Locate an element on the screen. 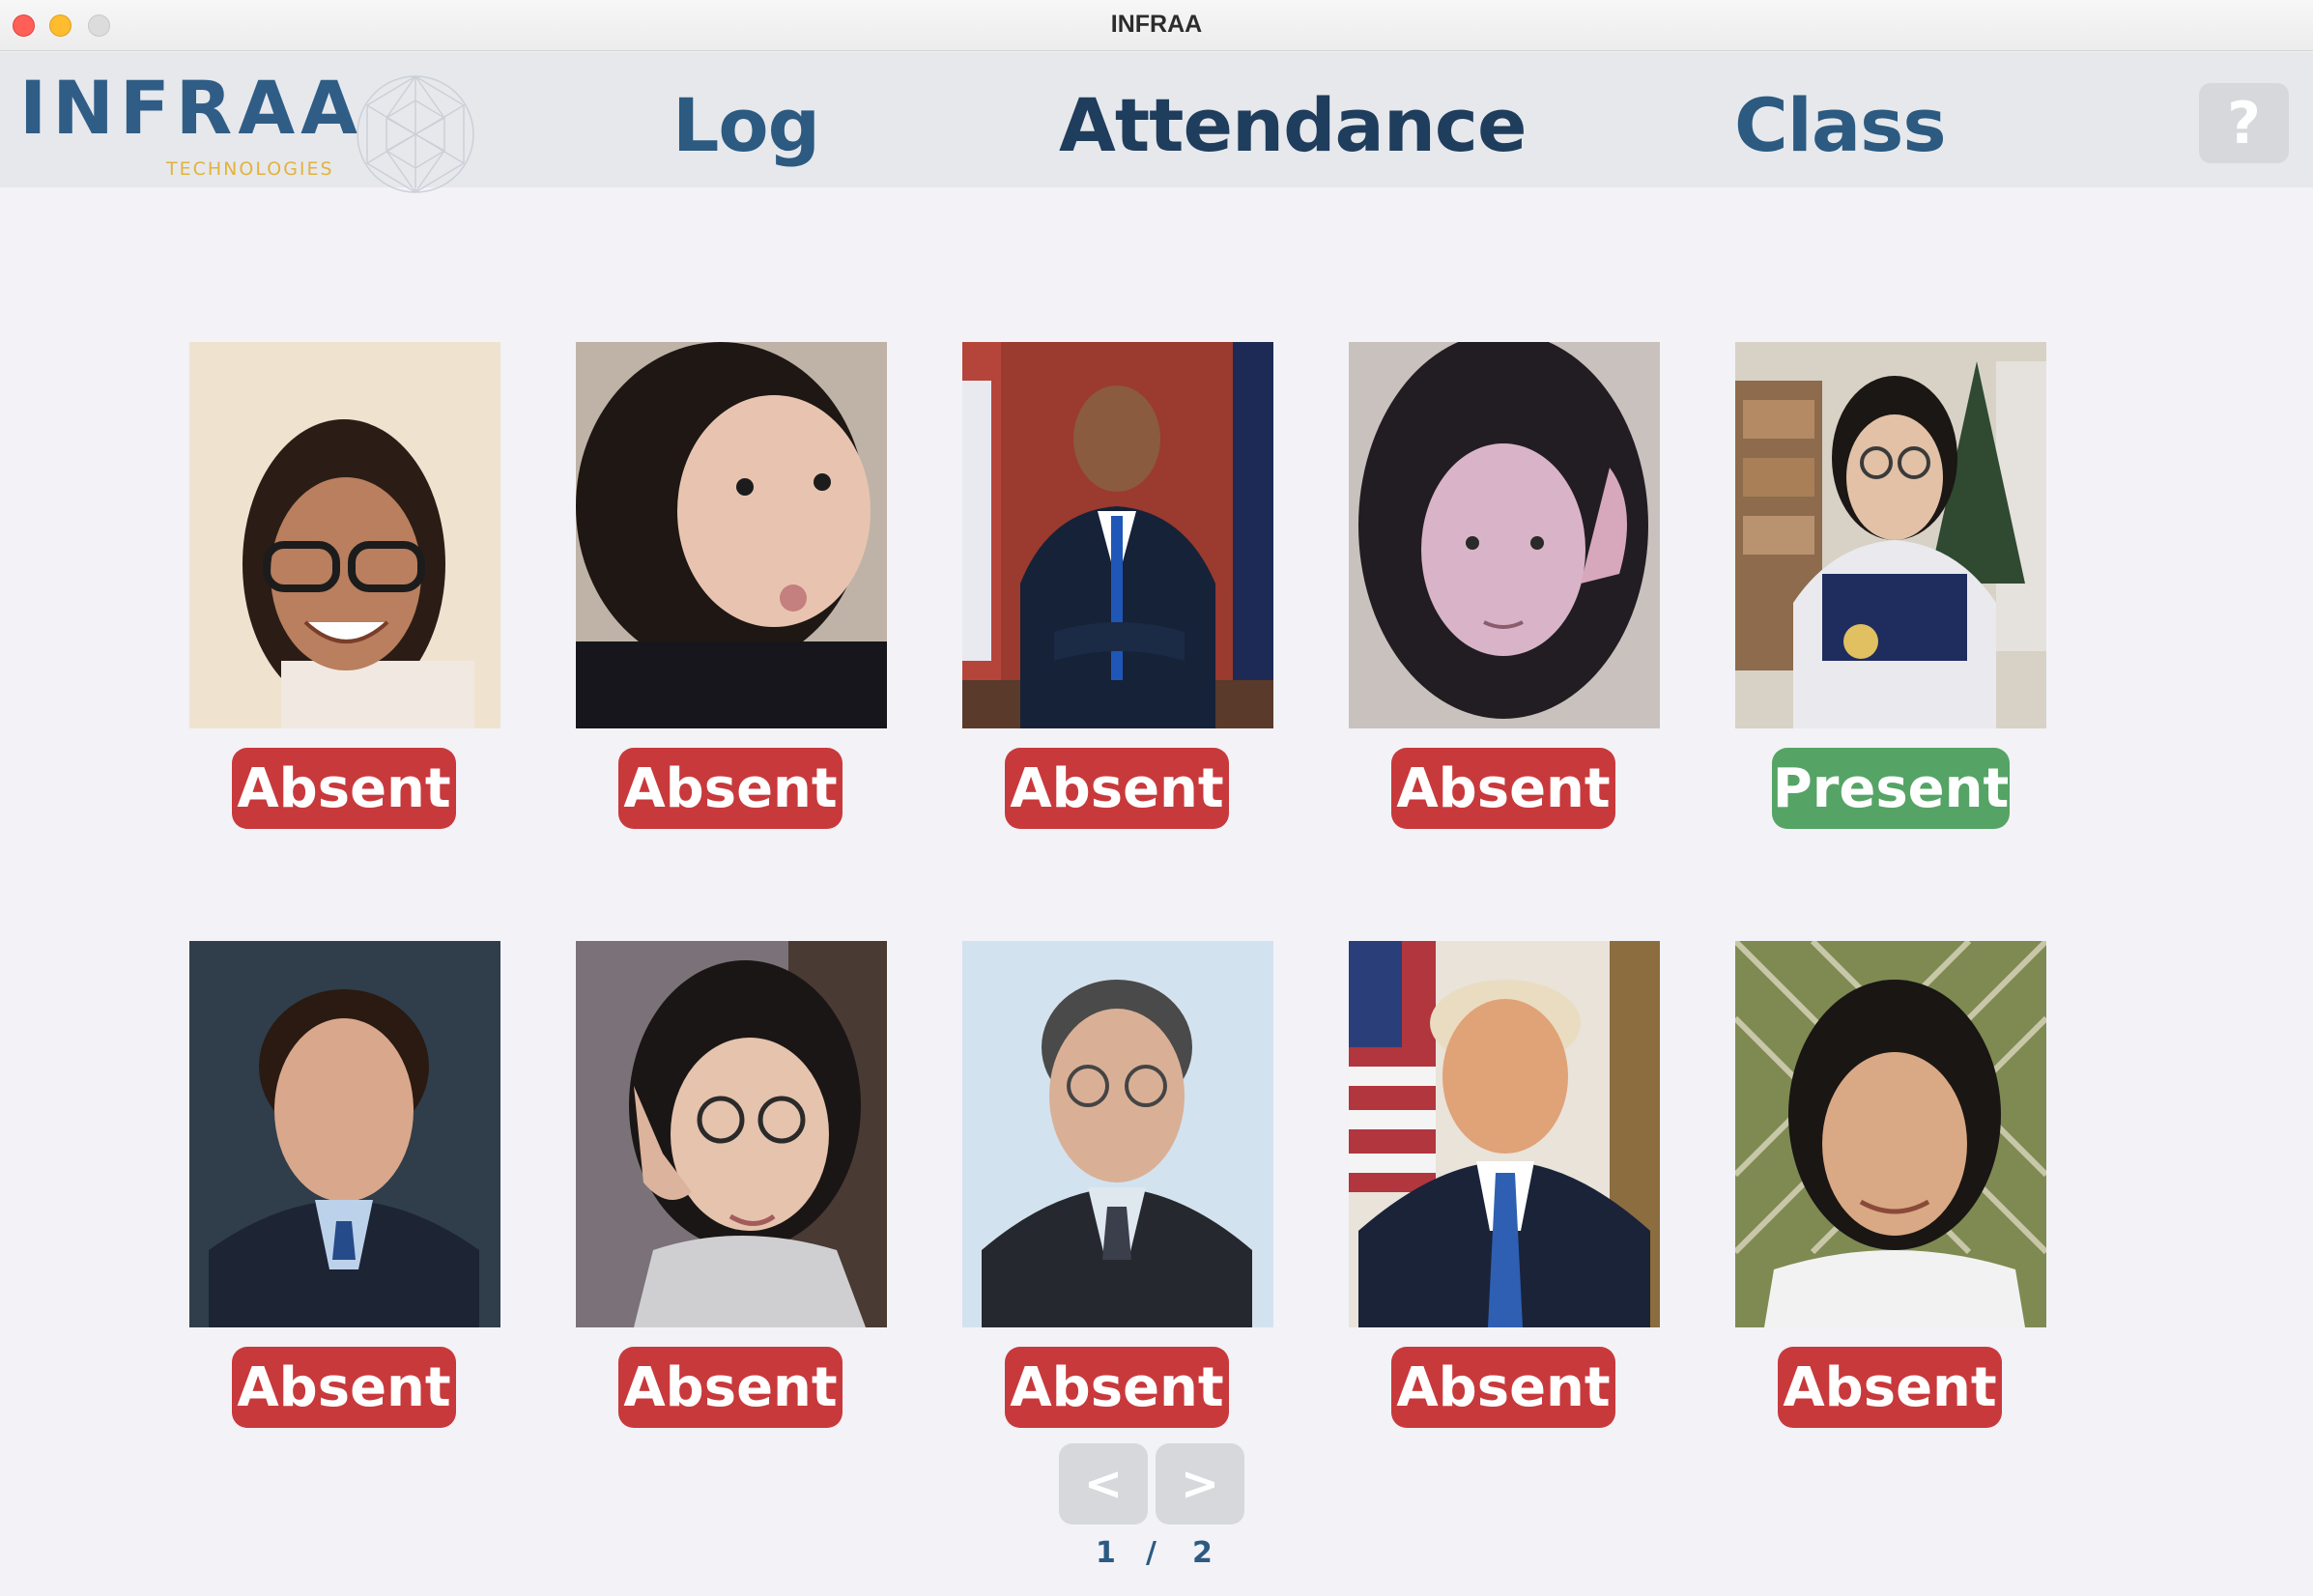 This screenshot has height=1596, width=2313. globe-icon is located at coordinates (416, 134).